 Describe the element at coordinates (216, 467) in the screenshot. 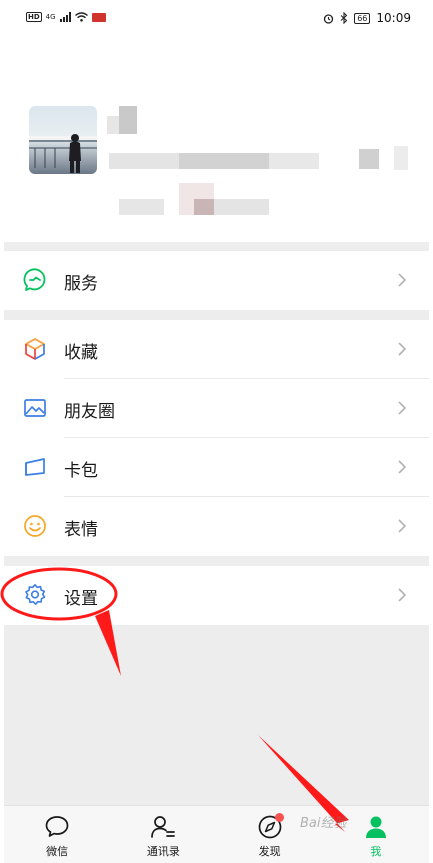

I see `menu-item-cards: 卡包` at that location.